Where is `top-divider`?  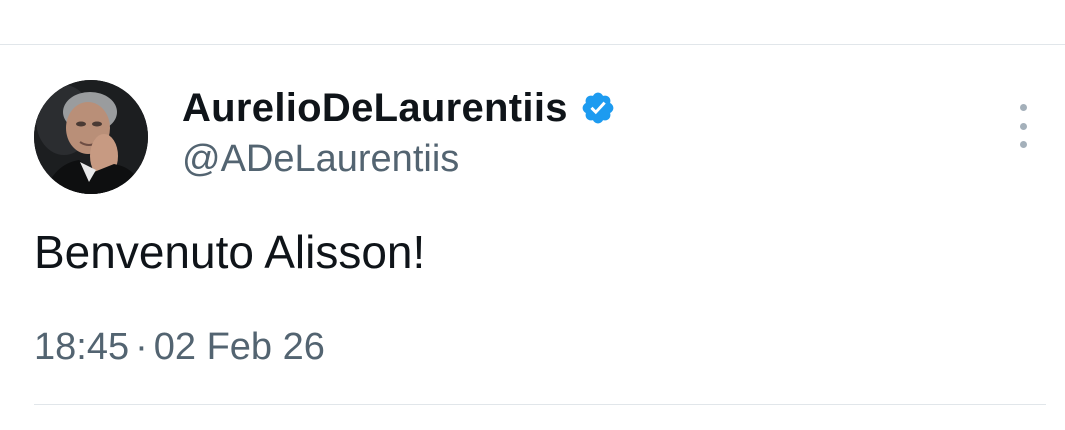 top-divider is located at coordinates (532, 44).